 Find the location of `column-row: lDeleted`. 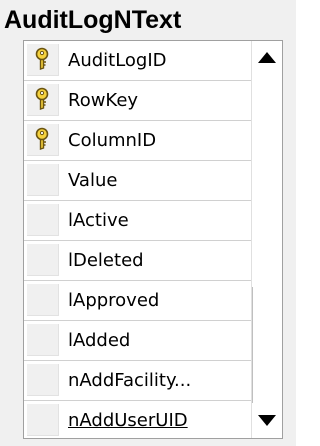

column-row: lDeleted is located at coordinates (137, 261).